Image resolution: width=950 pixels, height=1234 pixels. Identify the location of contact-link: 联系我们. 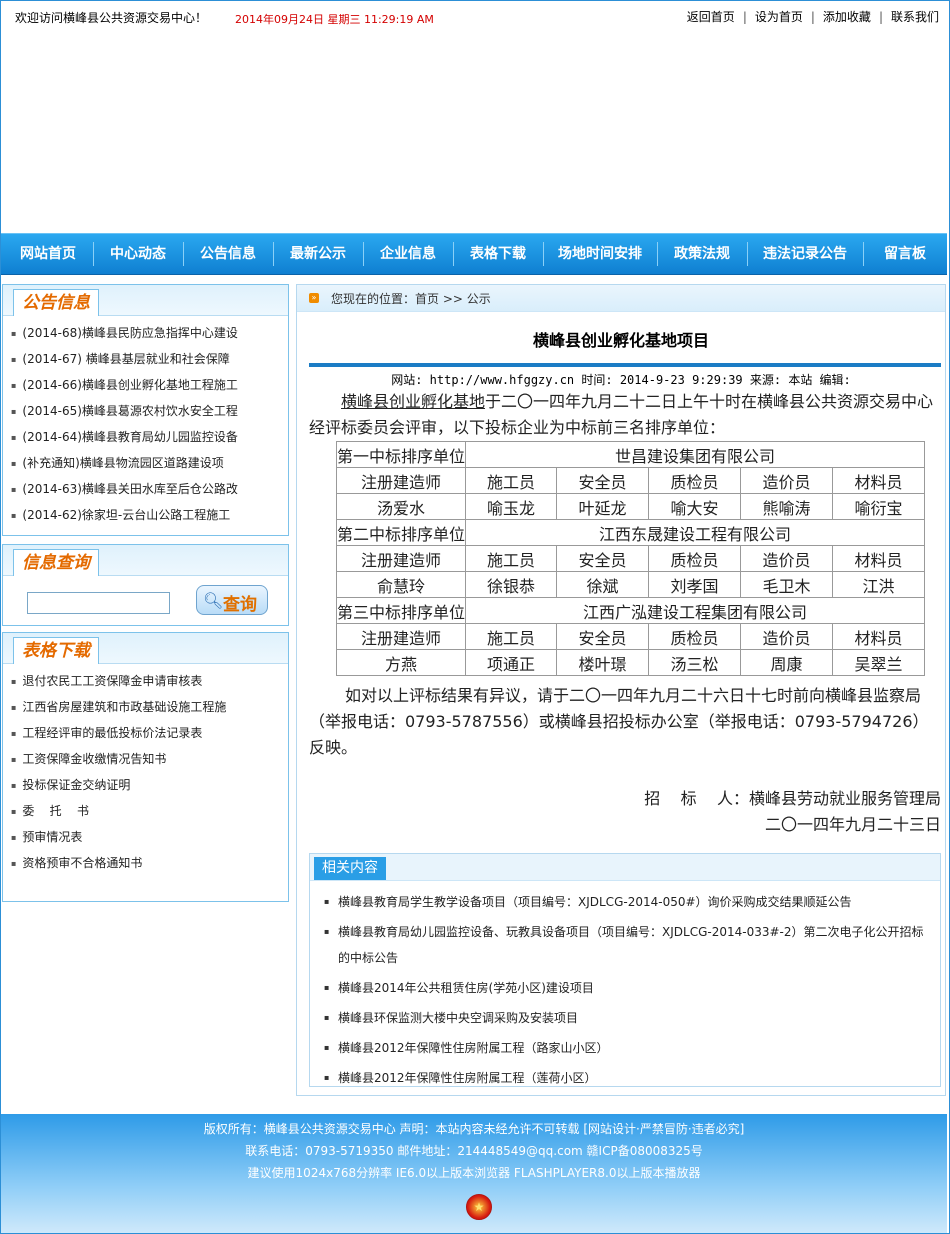
(915, 17).